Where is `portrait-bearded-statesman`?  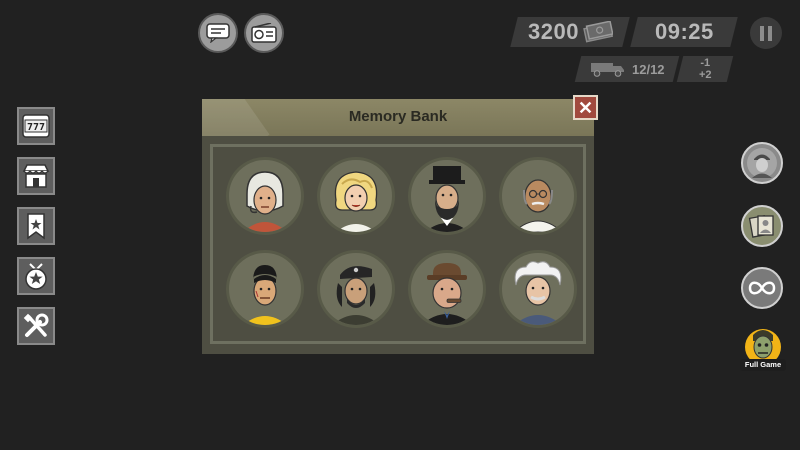
portrait-bearded-statesman is located at coordinates (447, 196).